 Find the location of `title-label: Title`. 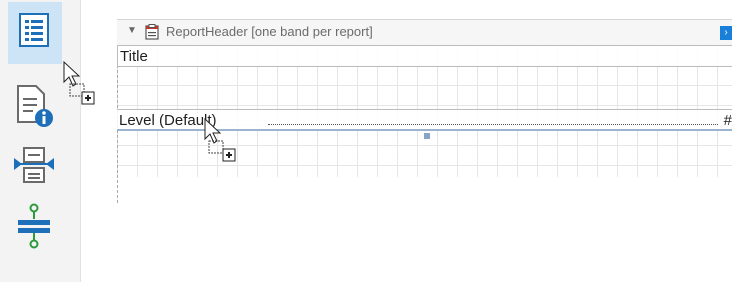

title-label: Title is located at coordinates (134, 56).